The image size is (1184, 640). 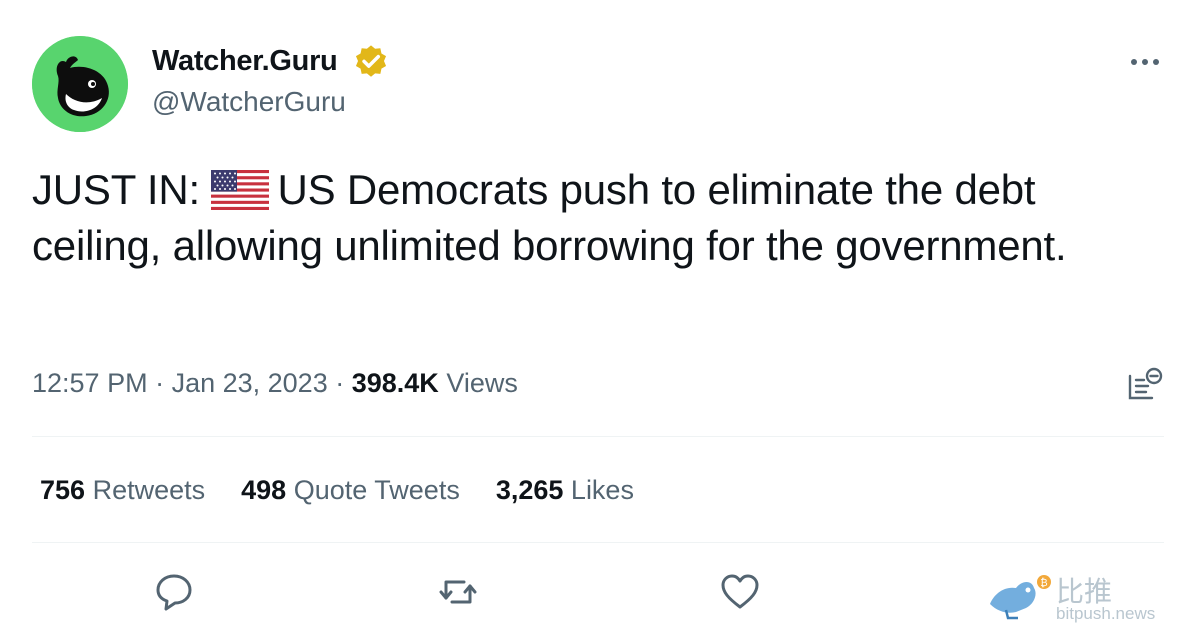 I want to click on quote-tweets-label: Quote Tweets, so click(x=376, y=490).